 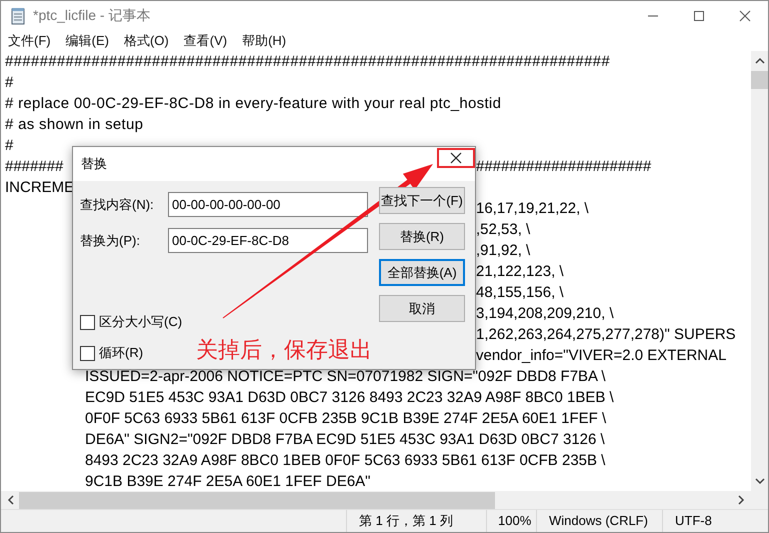 I want to click on text-line: EC9D 51E5 453C 93A1 D63D 0BC7 3126 8493 2C23 32A9 A98F 8BC0 1BEB \, so click(x=349, y=397).